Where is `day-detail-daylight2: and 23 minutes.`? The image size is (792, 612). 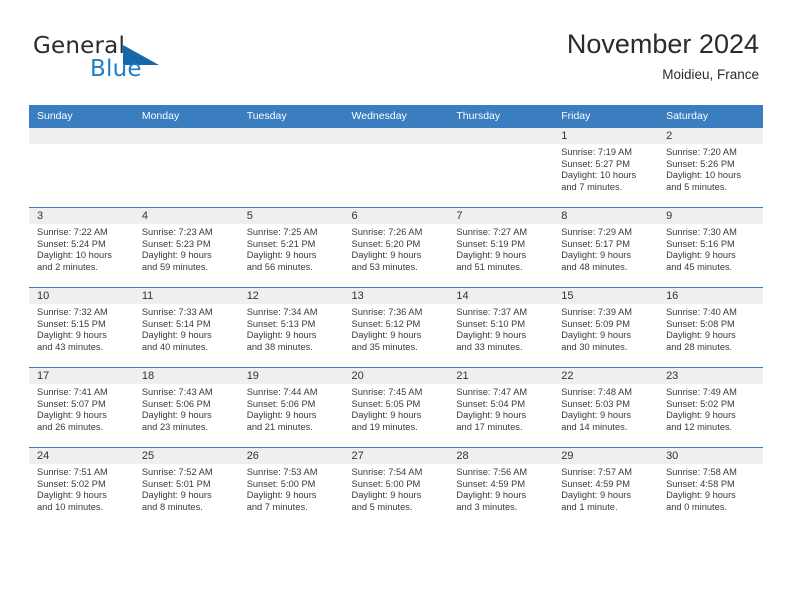
day-detail-daylight2: and 23 minutes. is located at coordinates (174, 426).